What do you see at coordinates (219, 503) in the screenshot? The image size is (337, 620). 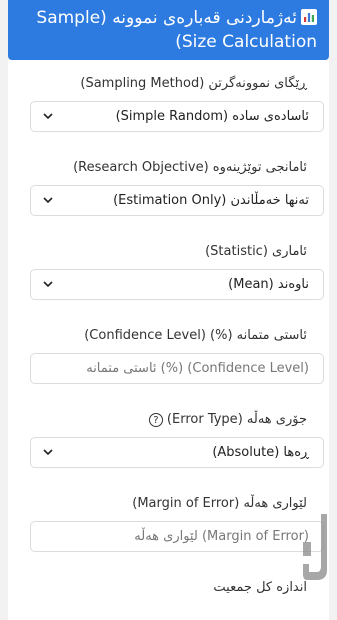 I see `margin-of-error-label: لێواری هەڵە (Margin of Error)` at bounding box center [219, 503].